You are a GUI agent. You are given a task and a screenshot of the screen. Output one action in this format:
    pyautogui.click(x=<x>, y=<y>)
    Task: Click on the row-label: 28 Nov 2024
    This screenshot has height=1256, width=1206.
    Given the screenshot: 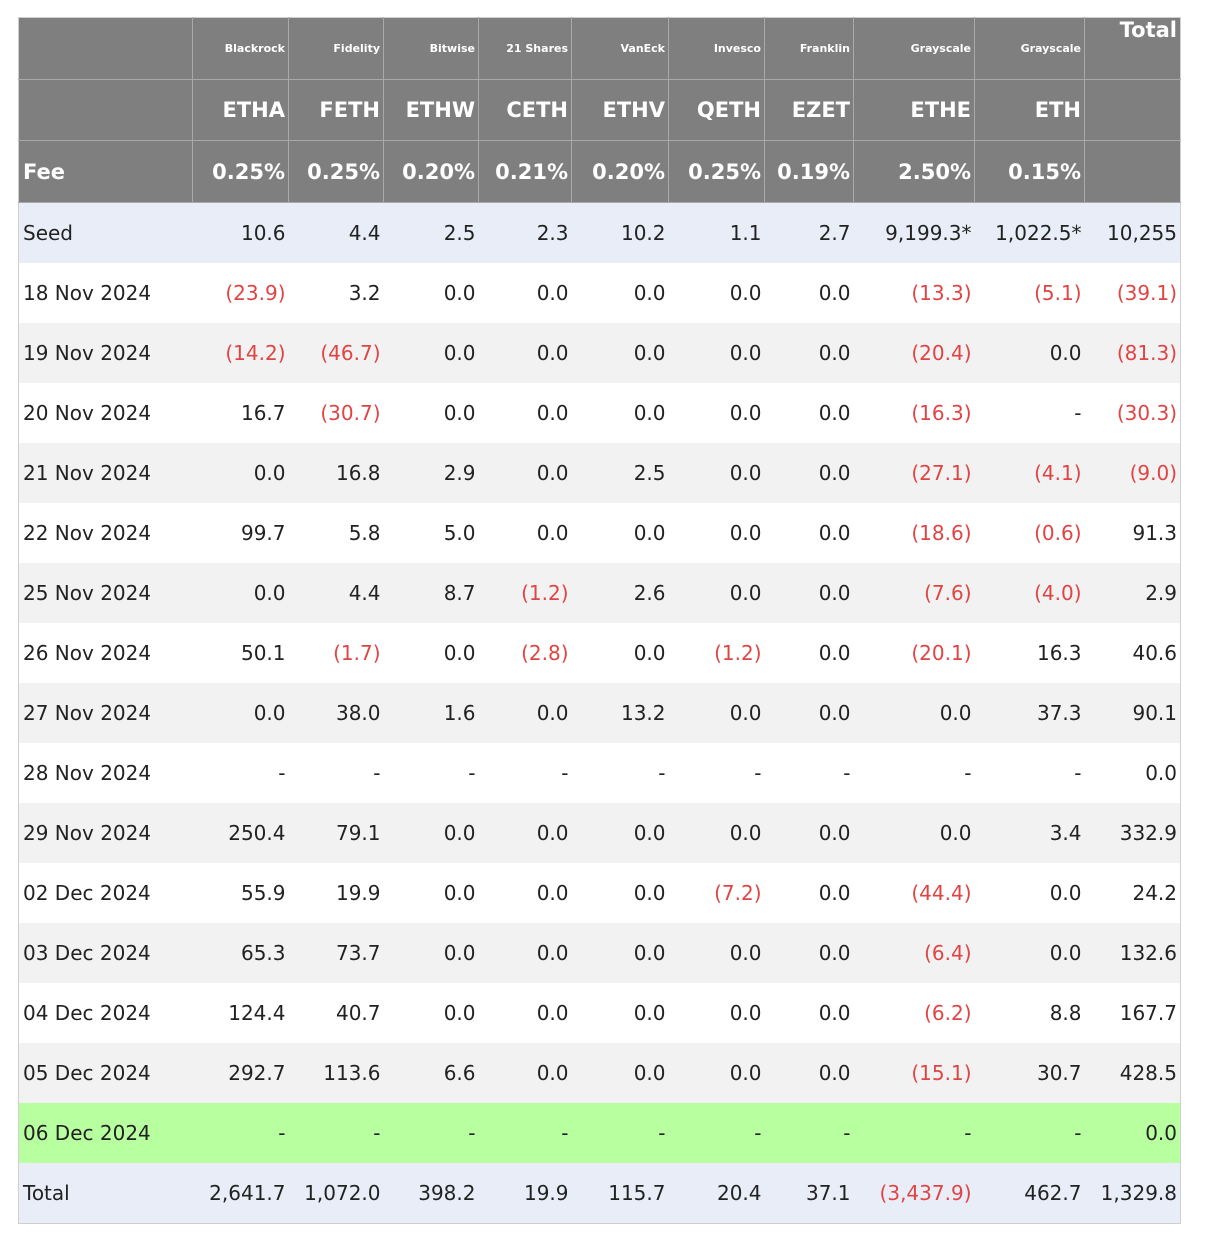 What is the action you would take?
    pyautogui.click(x=105, y=772)
    